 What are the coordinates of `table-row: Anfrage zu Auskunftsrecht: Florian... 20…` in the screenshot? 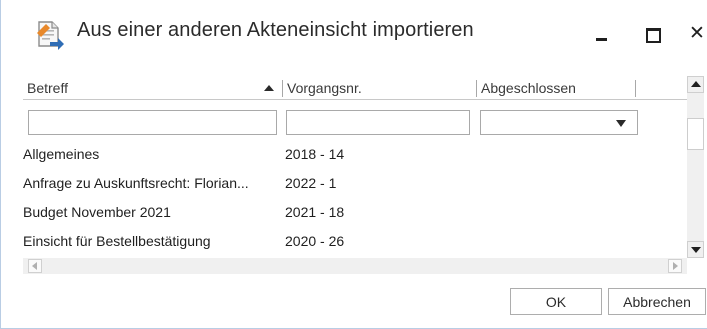 It's located at (350, 185).